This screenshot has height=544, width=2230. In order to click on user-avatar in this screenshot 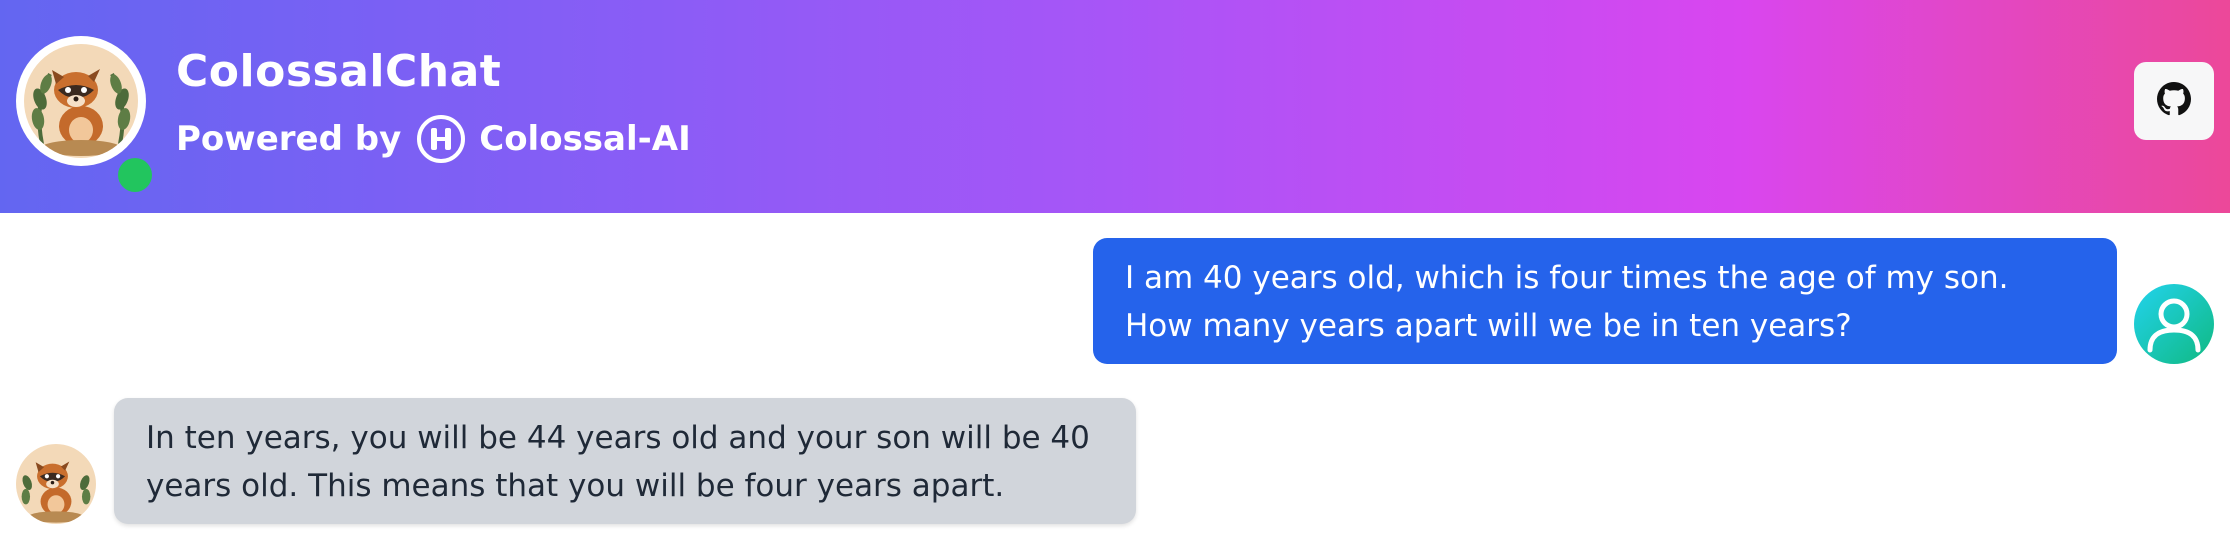, I will do `click(2174, 324)`.